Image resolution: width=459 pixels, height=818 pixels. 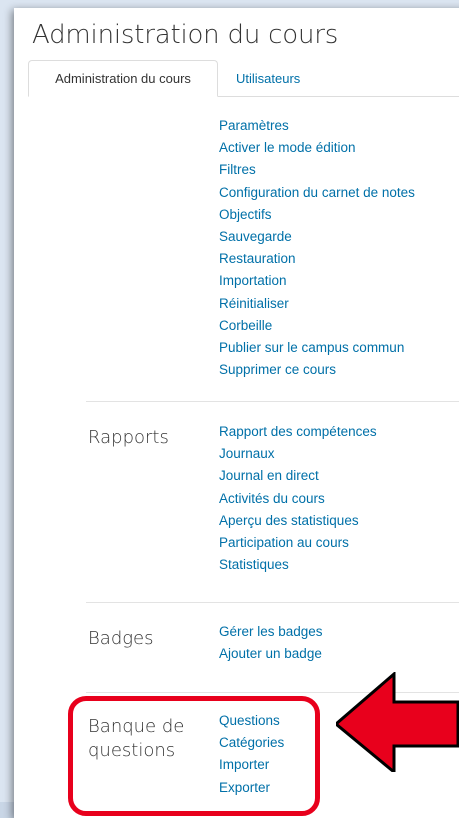 What do you see at coordinates (128, 437) in the screenshot?
I see `section-title-rapports: Rapports` at bounding box center [128, 437].